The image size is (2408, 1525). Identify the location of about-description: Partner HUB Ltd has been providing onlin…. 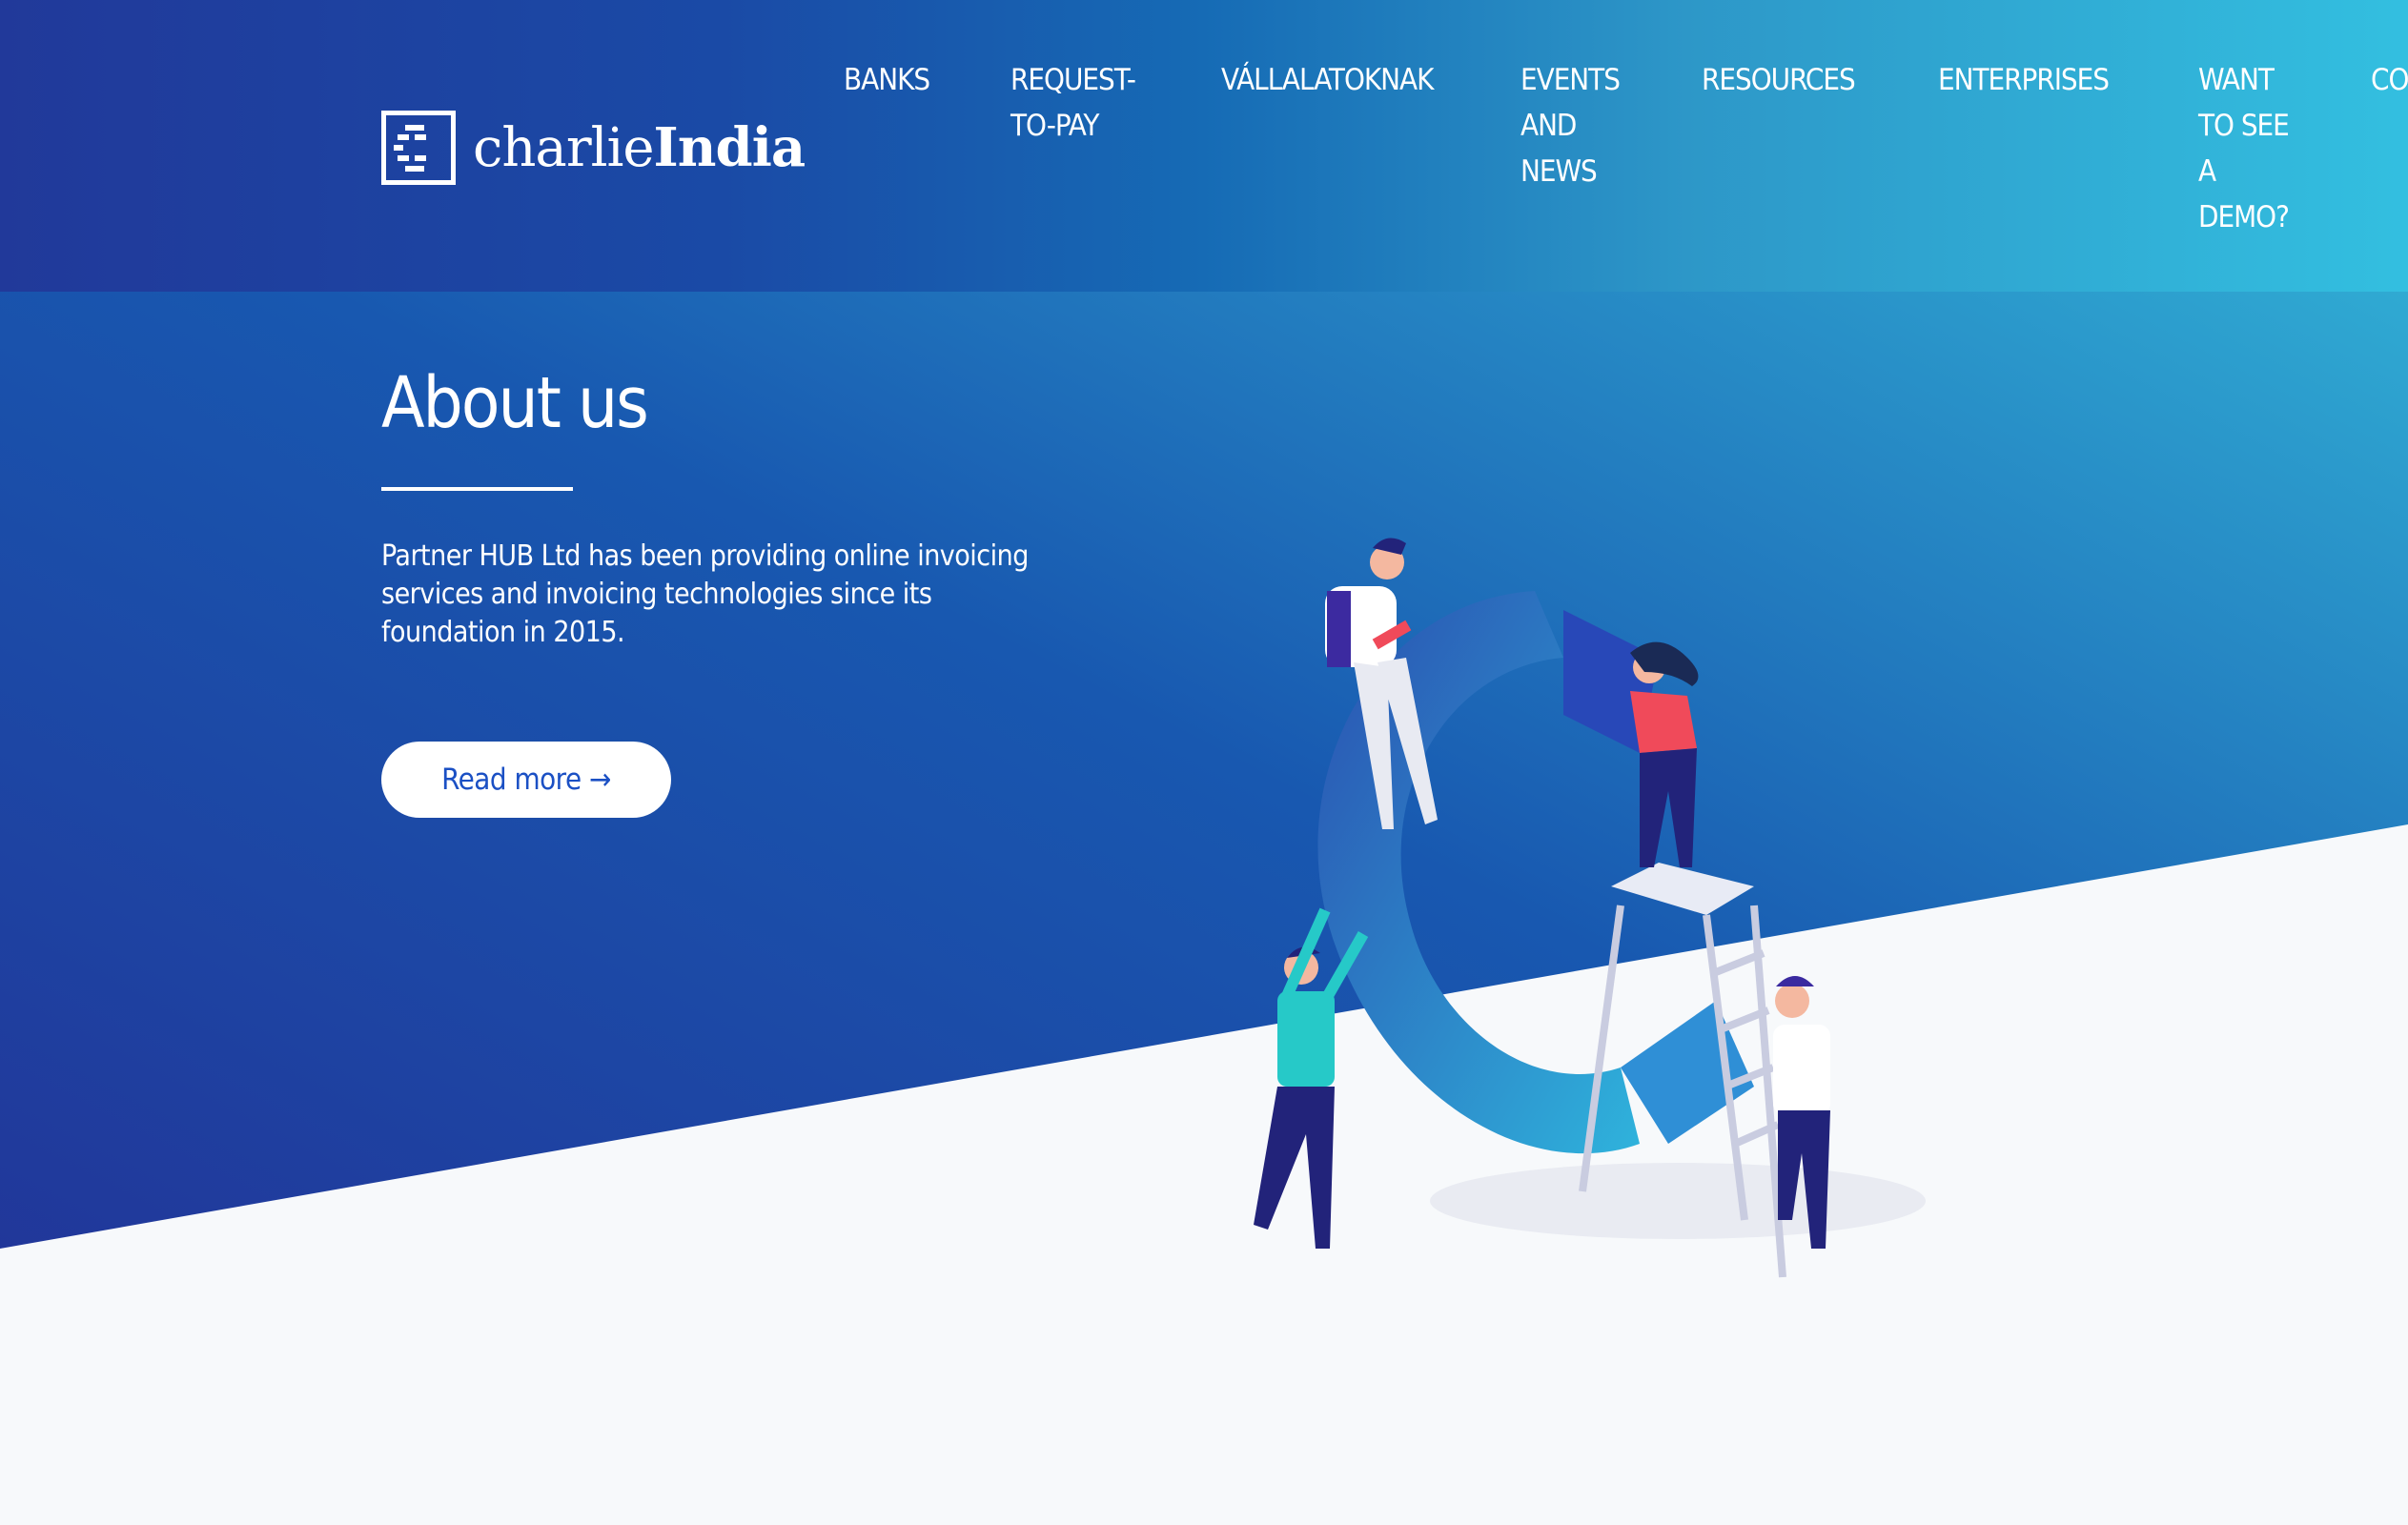
(705, 594).